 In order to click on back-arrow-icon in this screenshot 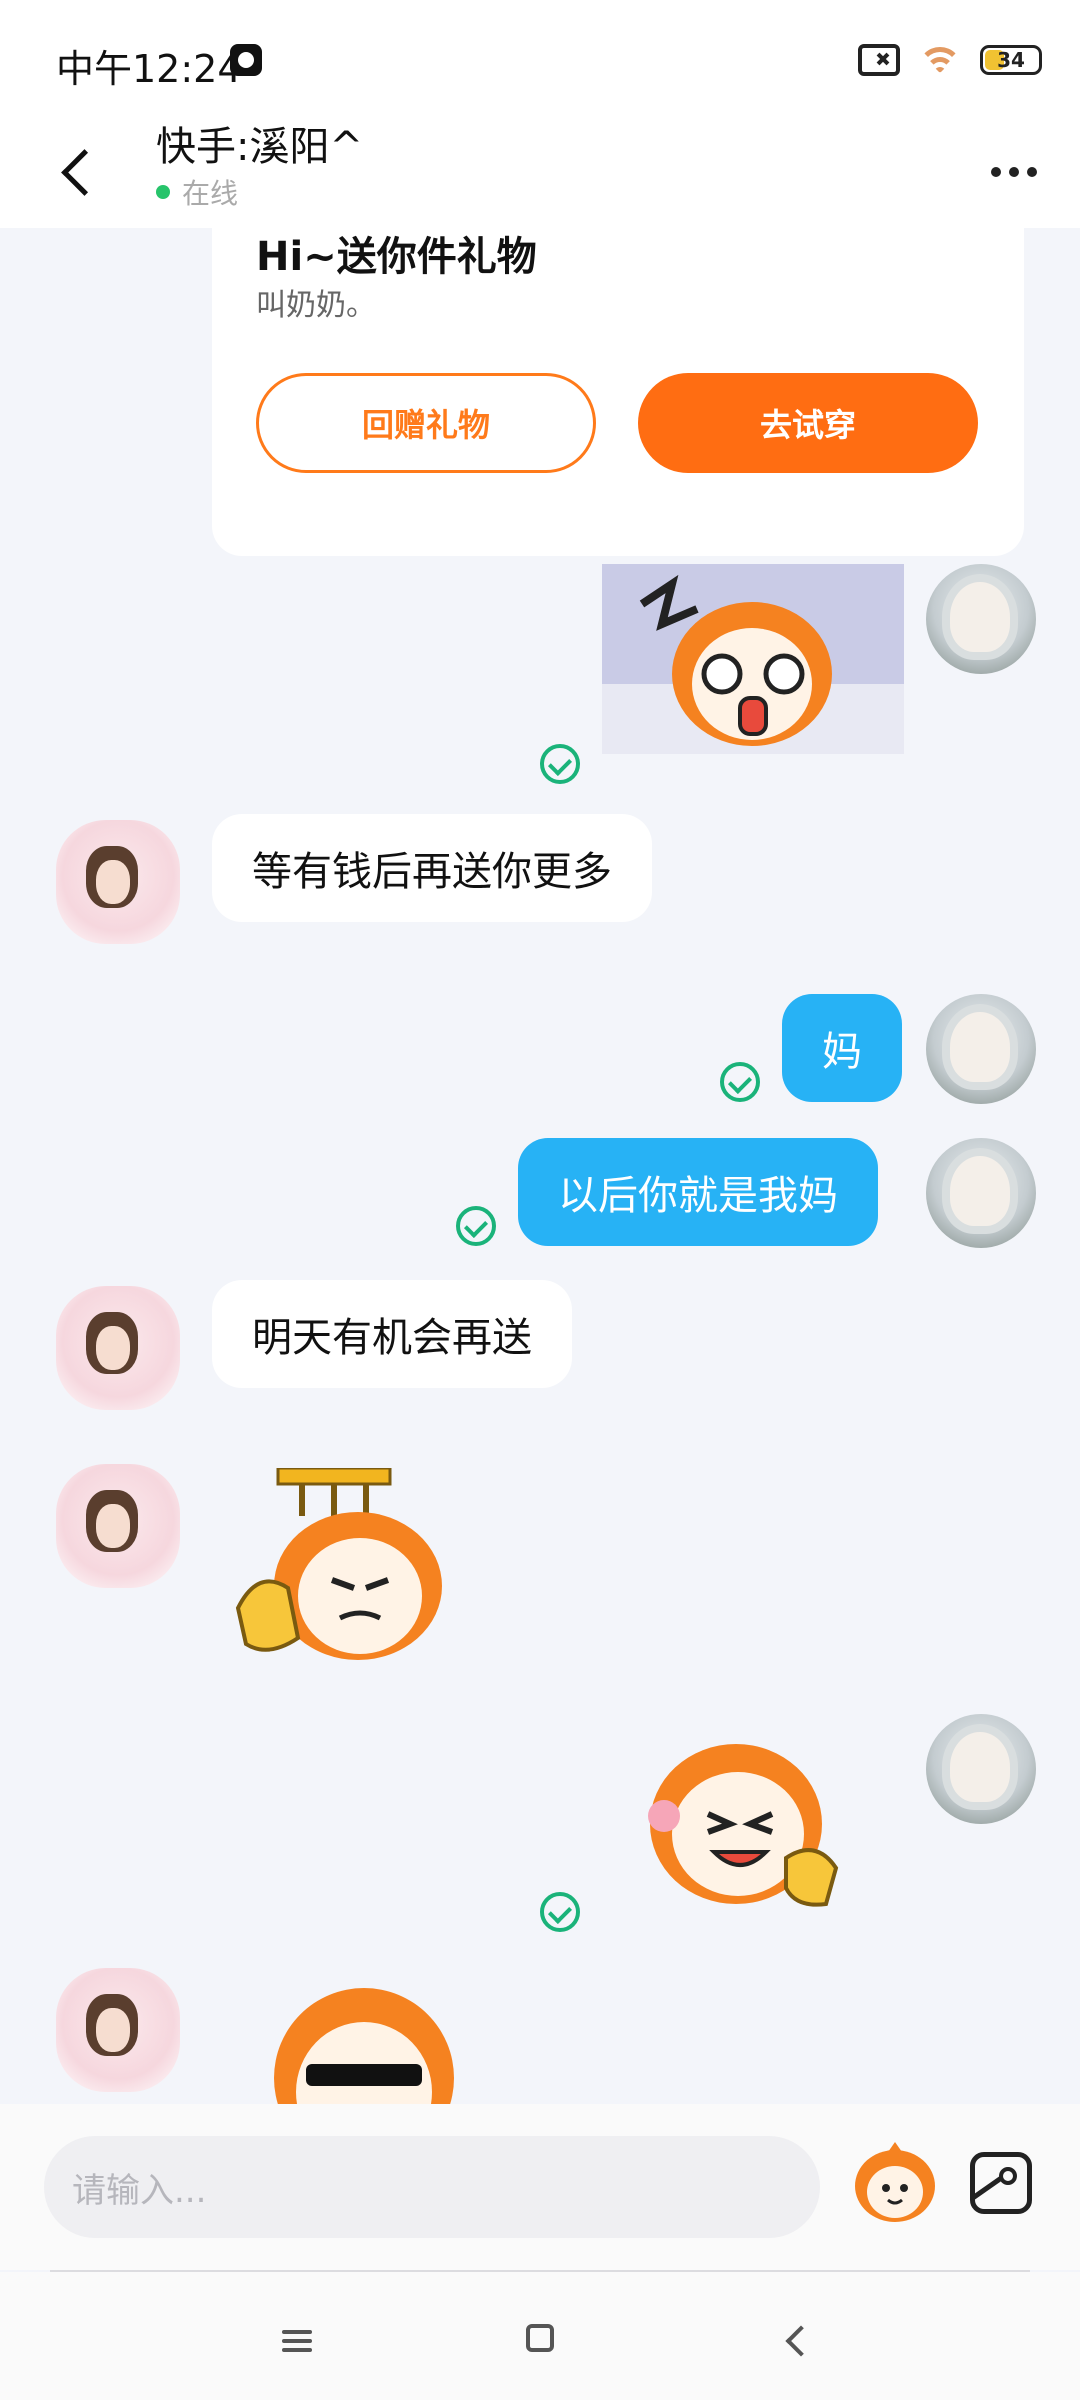, I will do `click(78, 170)`.